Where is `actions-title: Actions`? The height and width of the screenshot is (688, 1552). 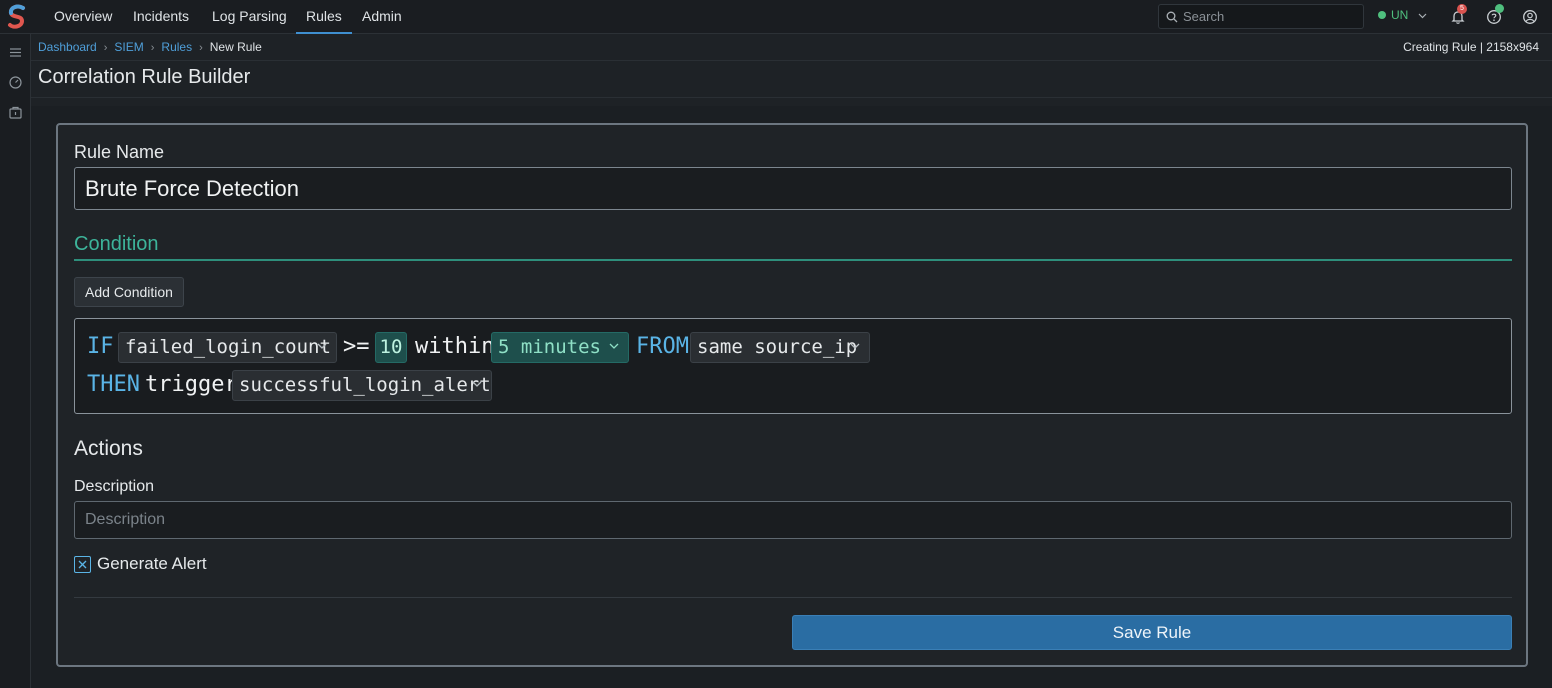 actions-title: Actions is located at coordinates (108, 448).